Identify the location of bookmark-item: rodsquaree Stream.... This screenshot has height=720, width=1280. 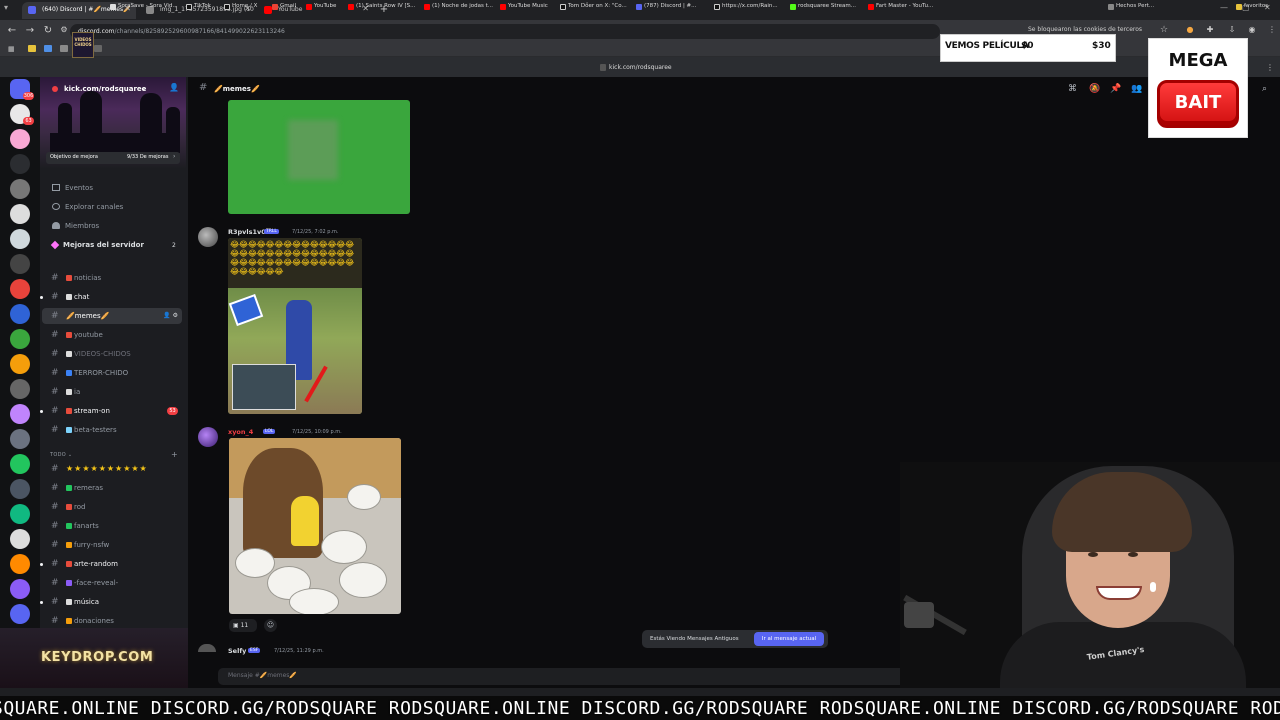
(823, 6).